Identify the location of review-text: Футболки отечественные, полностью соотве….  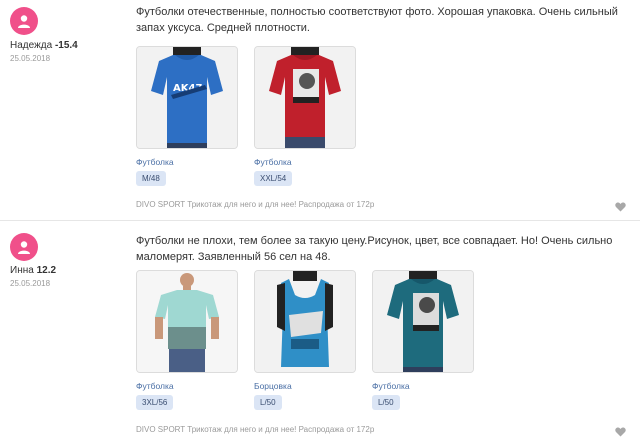
(377, 20).